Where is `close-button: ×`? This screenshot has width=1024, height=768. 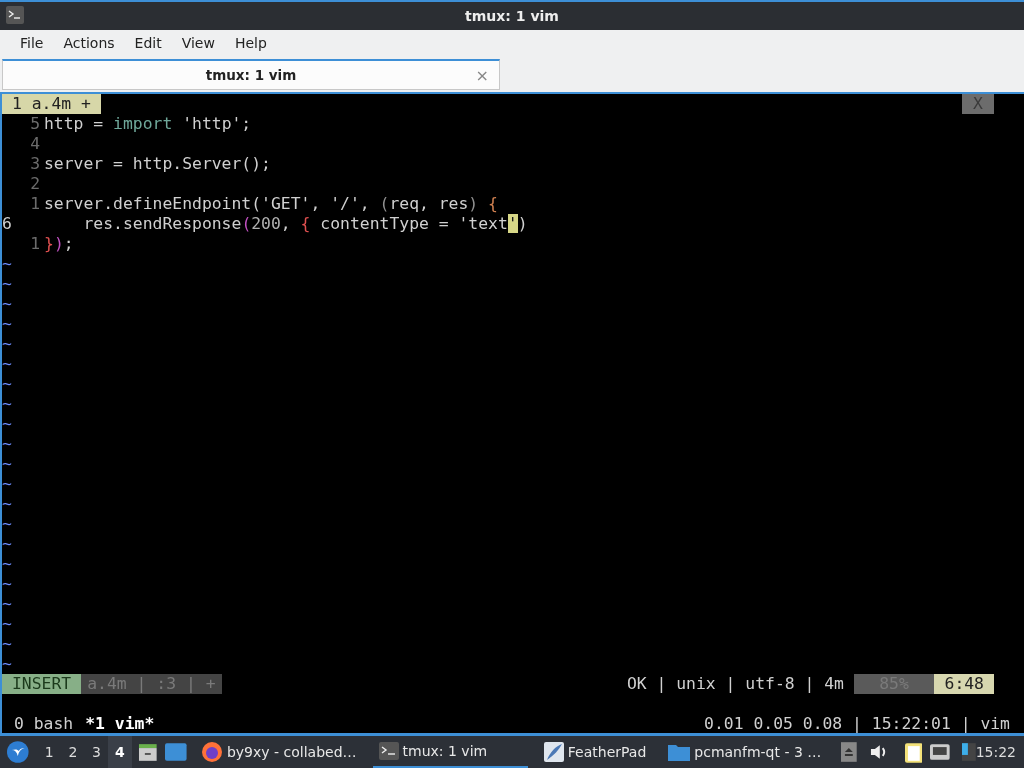
close-button: × is located at coordinates (482, 76).